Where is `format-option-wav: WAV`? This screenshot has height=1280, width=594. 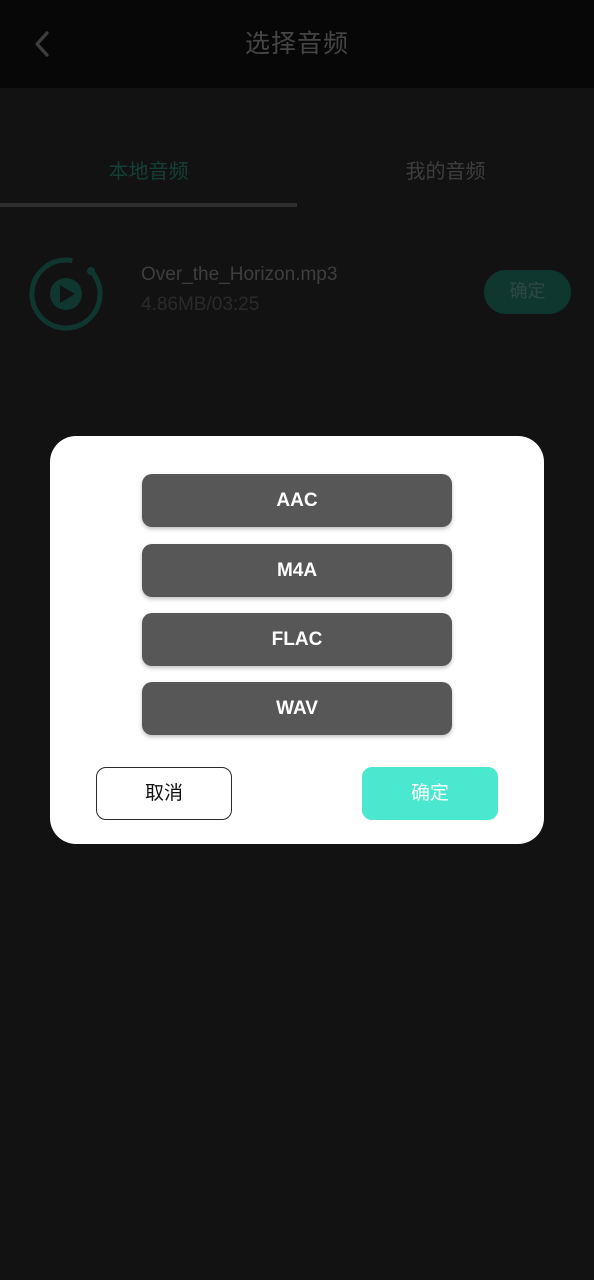
format-option-wav: WAV is located at coordinates (297, 708).